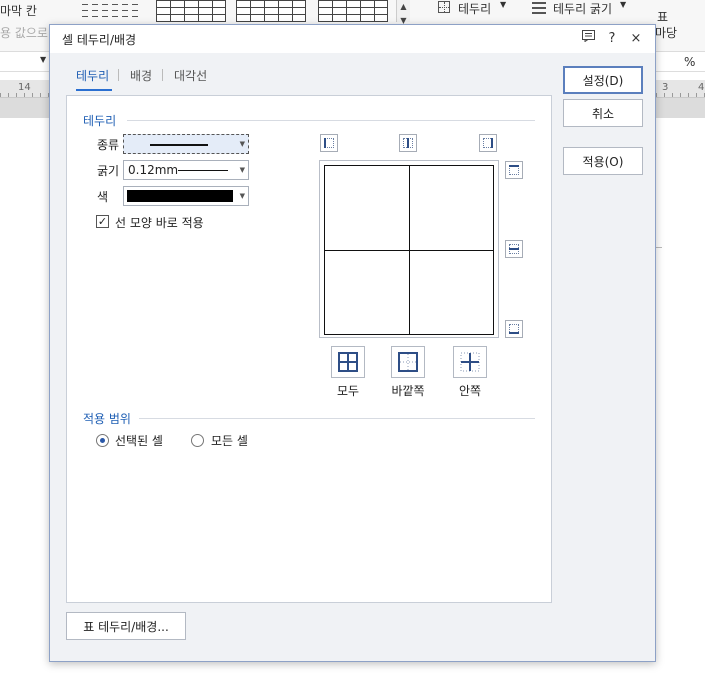  Describe the element at coordinates (539, 8) in the screenshot. I see `border-weight-icon` at that location.